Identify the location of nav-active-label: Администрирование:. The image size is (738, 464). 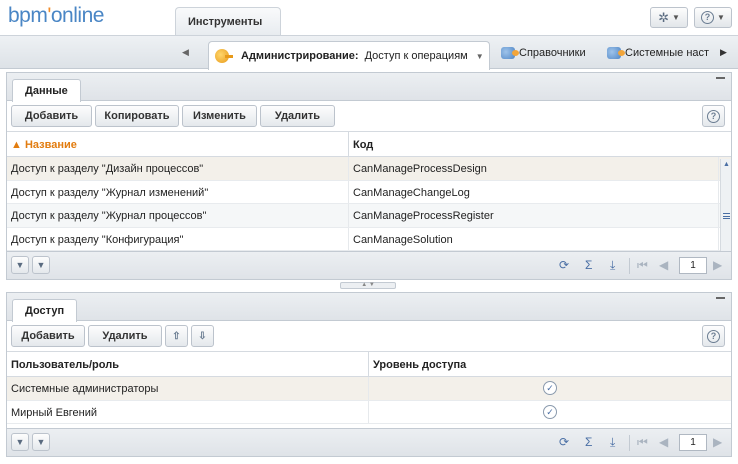
(300, 56).